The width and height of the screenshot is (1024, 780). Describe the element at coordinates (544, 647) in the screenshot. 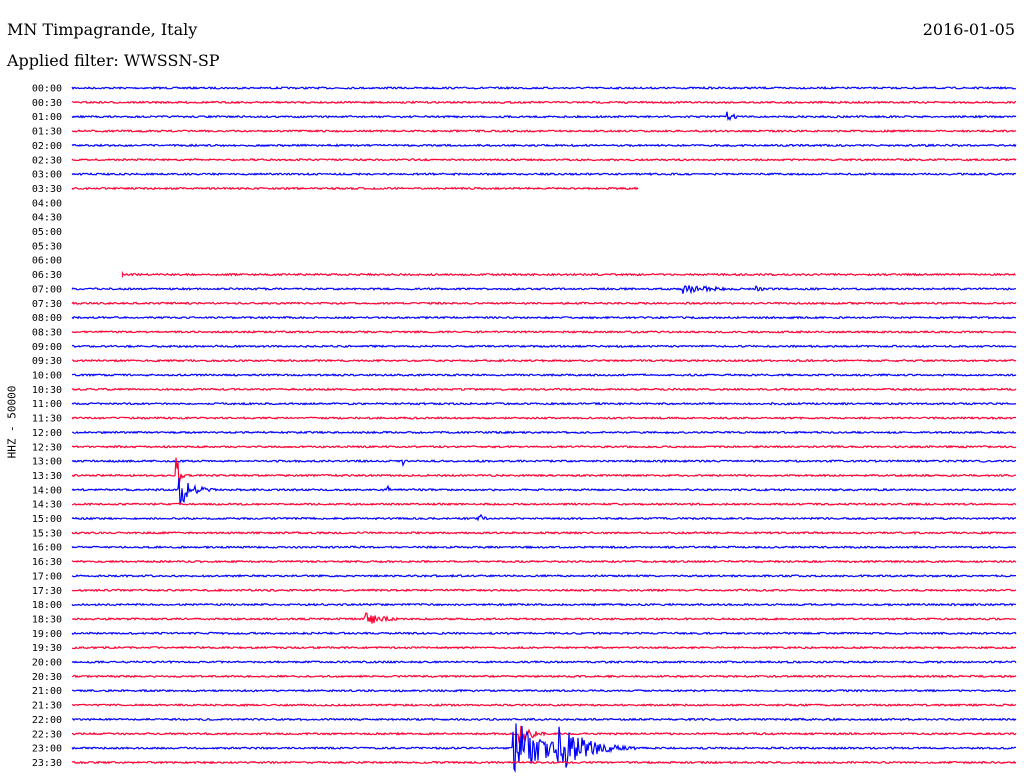

I see `trace-line-1930` at that location.